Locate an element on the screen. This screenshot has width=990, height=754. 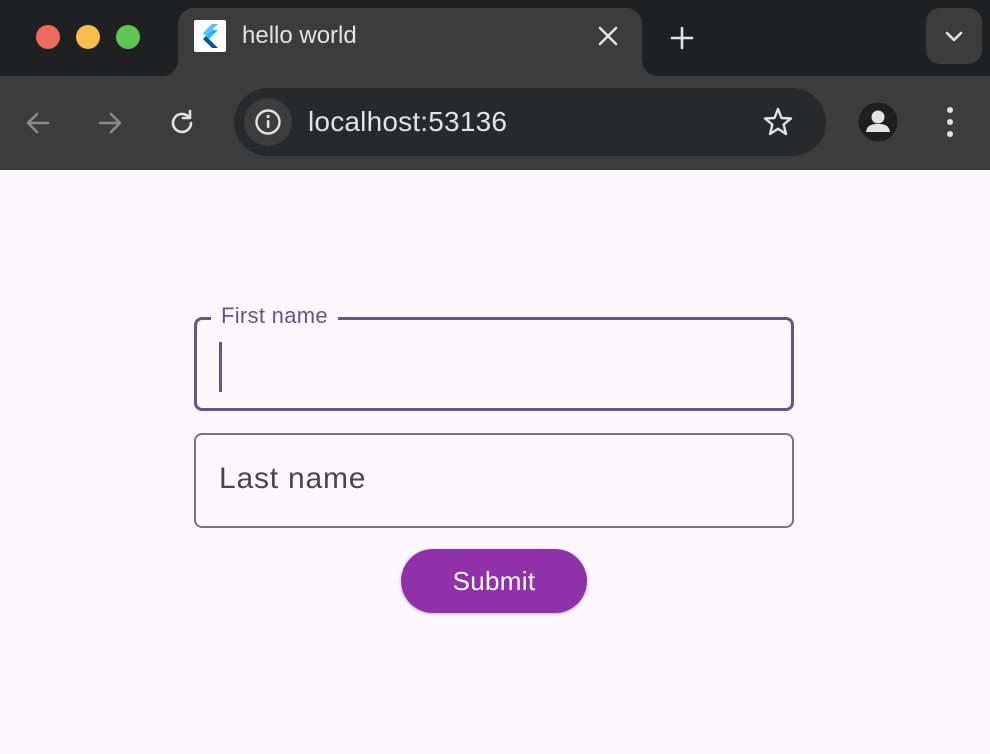
info-icon is located at coordinates (268, 122).